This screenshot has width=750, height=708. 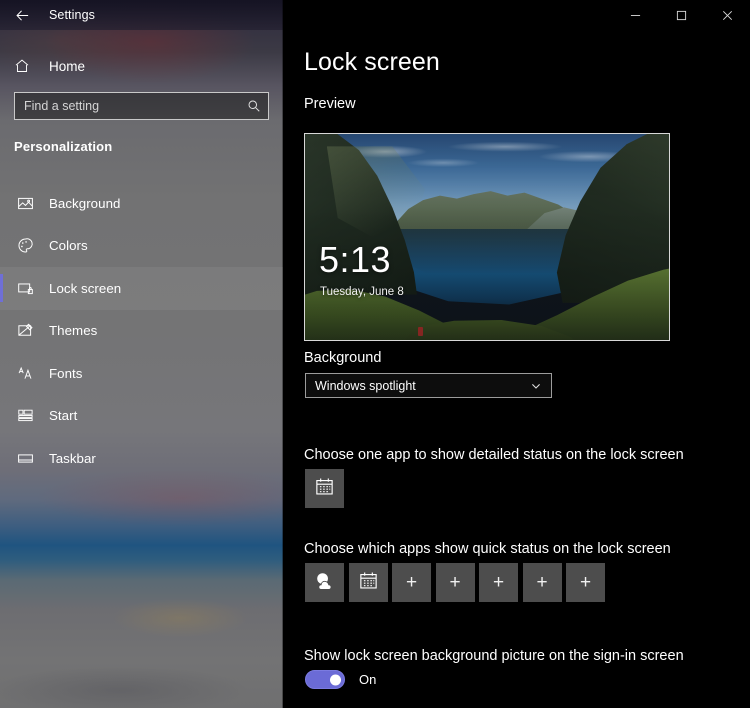 I want to click on sidebar-item-themes: Themes, so click(x=141, y=331).